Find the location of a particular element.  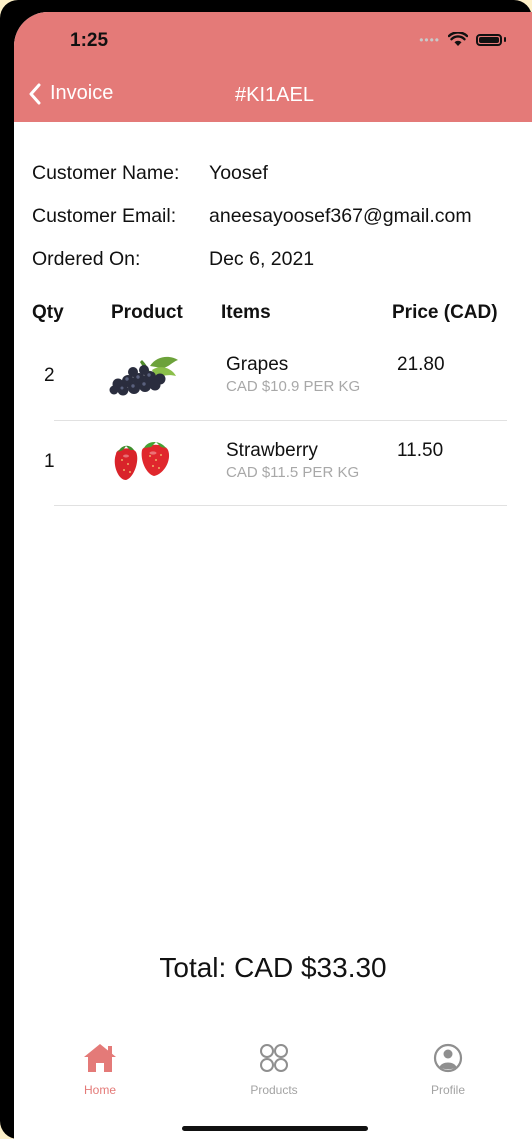

table-row: 2 Grapes CAD $10.9 PER KG 21.80 is located at coordinates (273, 387).